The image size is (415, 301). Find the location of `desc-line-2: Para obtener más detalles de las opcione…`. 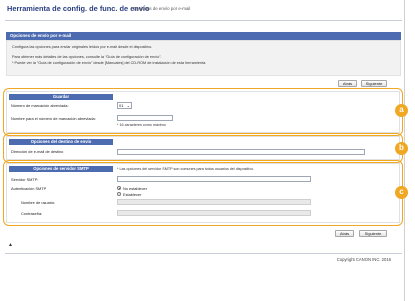

desc-line-2: Para obtener más detalles de las opcione… is located at coordinates (87, 57).